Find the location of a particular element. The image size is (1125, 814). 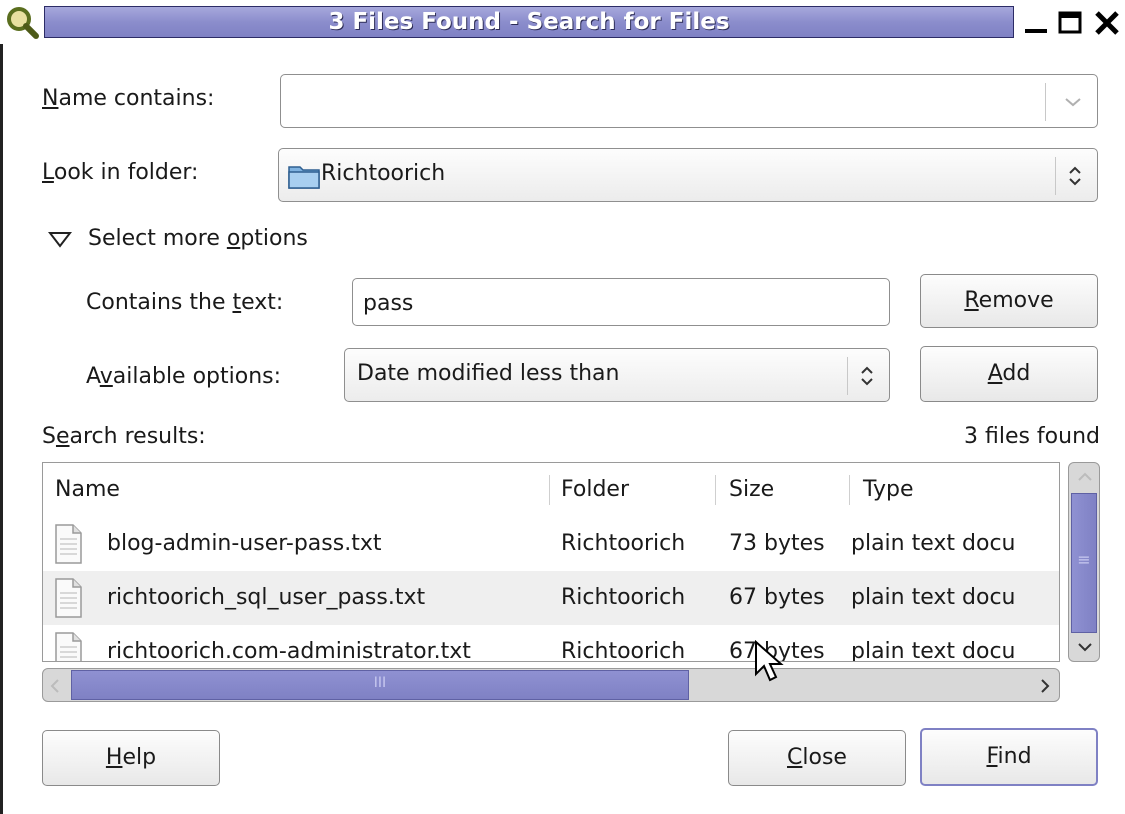

size-cell: 67 bytes is located at coordinates (777, 597).